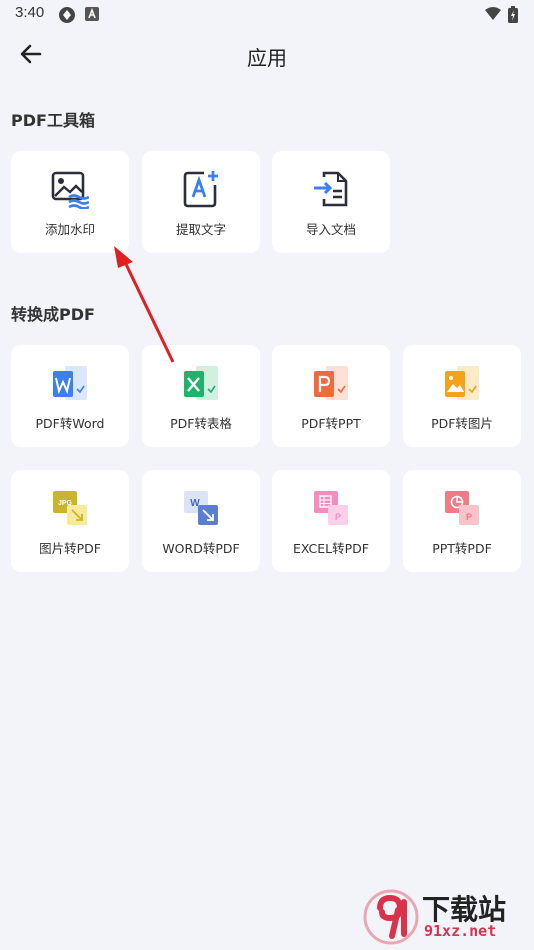 Image resolution: width=534 pixels, height=950 pixels. I want to click on site-logo-icon, so click(391, 917).